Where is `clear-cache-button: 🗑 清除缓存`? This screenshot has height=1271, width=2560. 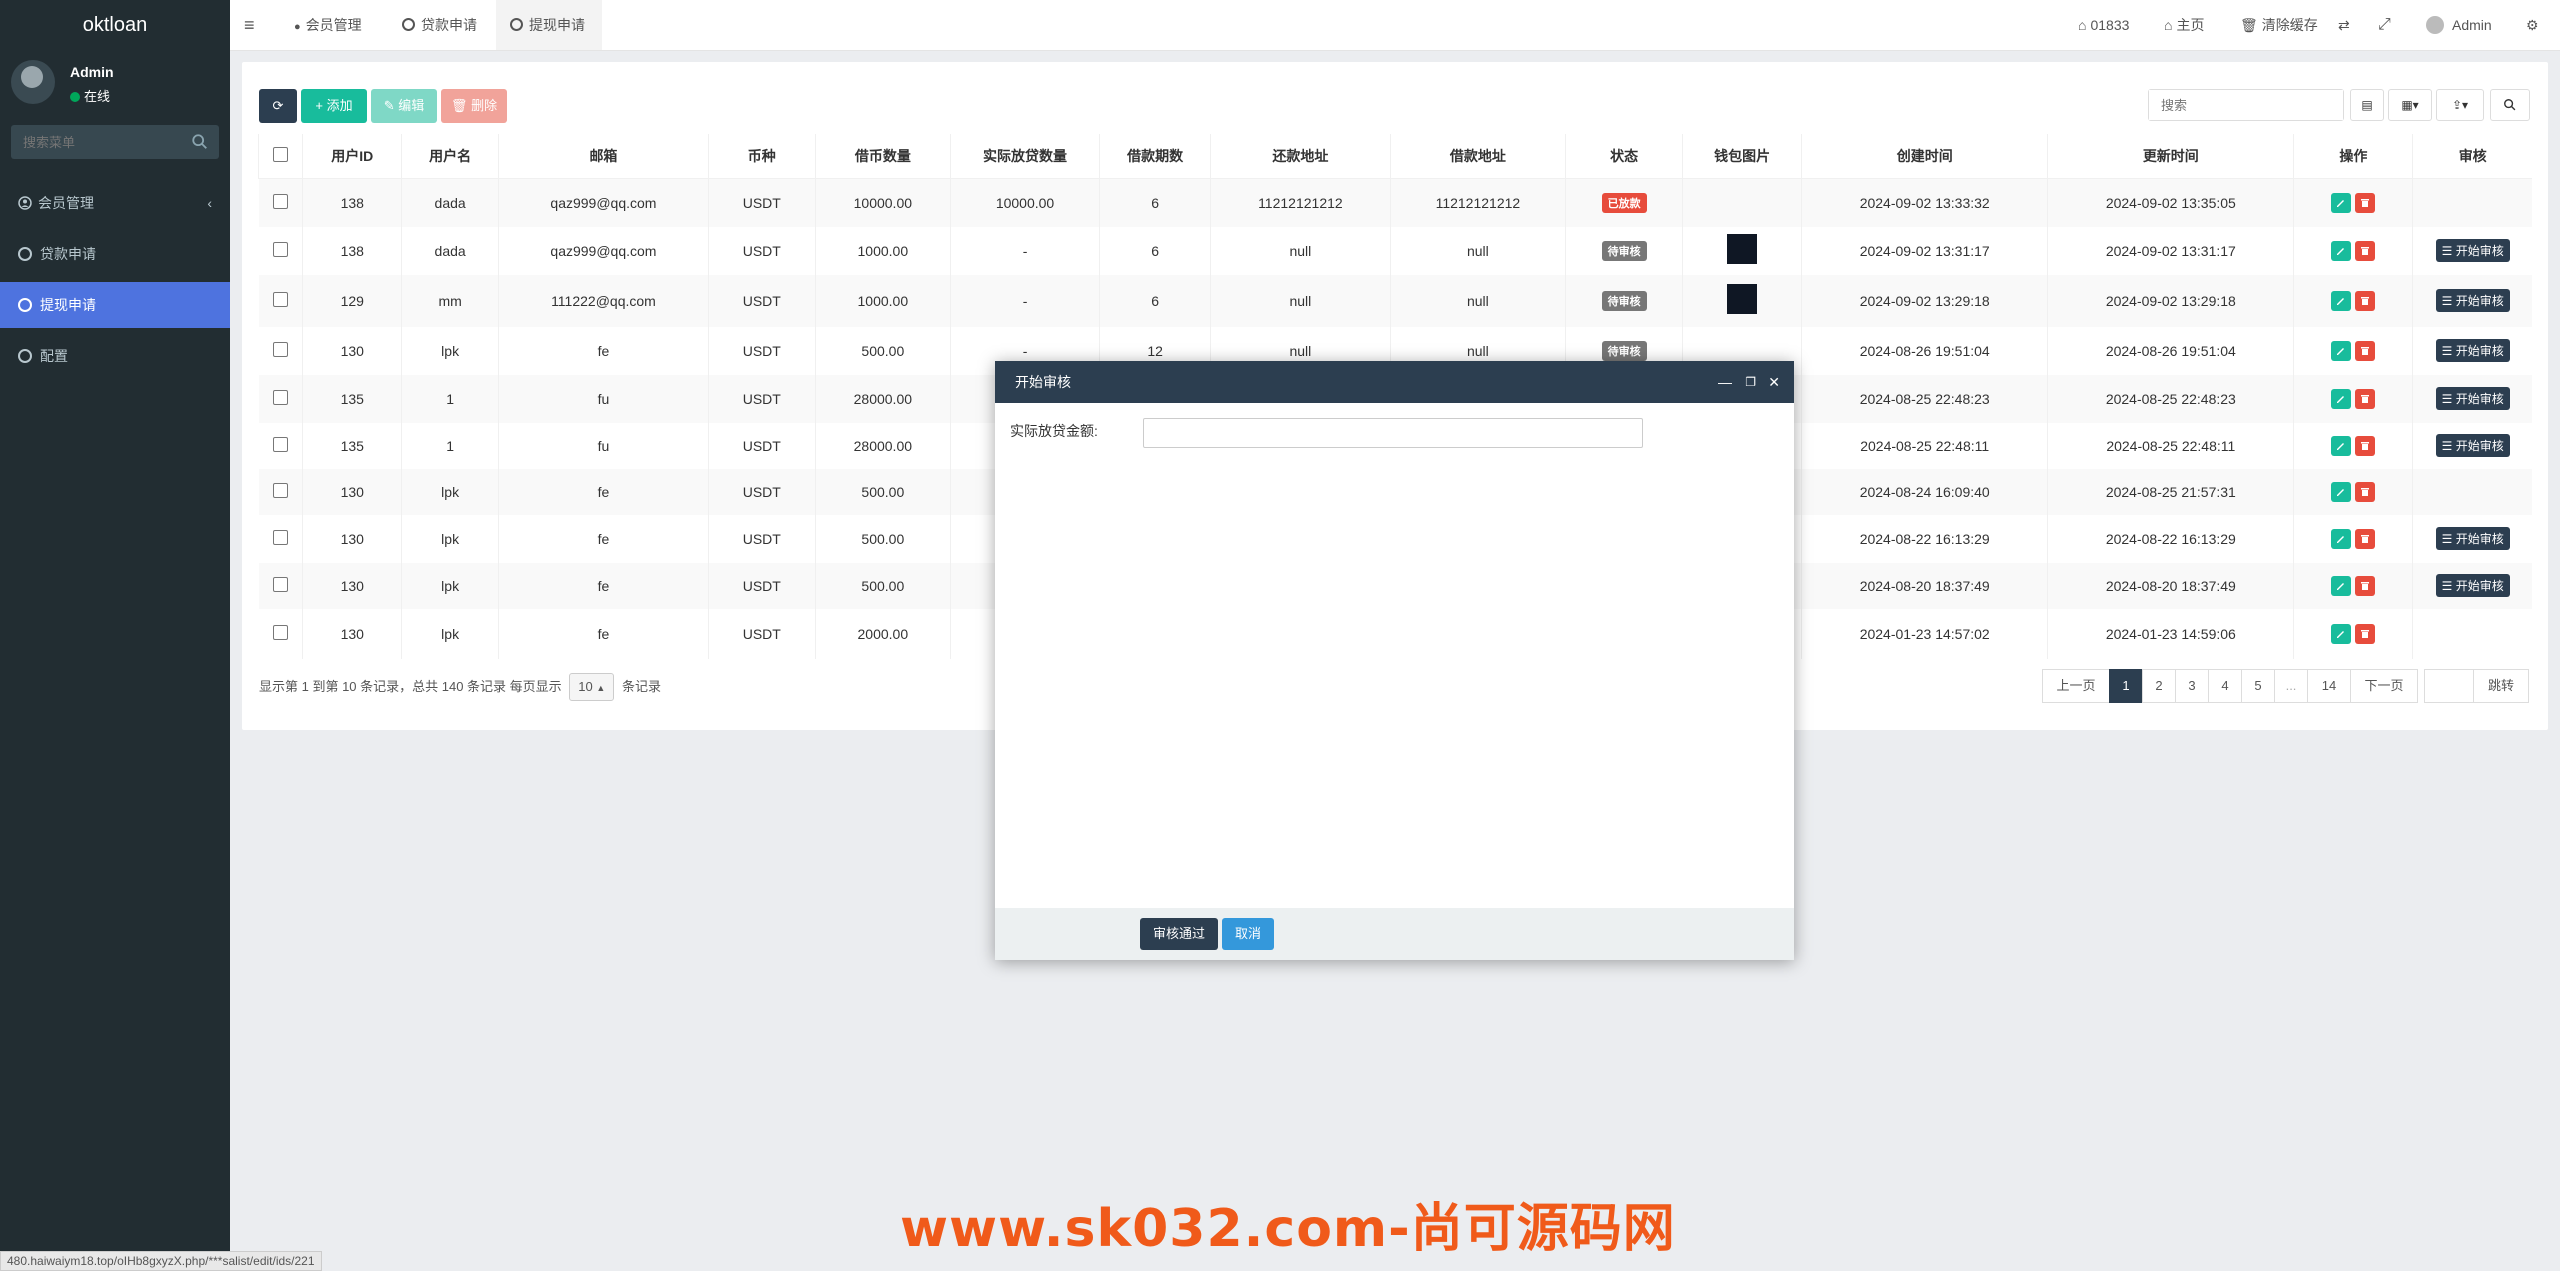 clear-cache-button: 🗑 清除缓存 is located at coordinates (2279, 25).